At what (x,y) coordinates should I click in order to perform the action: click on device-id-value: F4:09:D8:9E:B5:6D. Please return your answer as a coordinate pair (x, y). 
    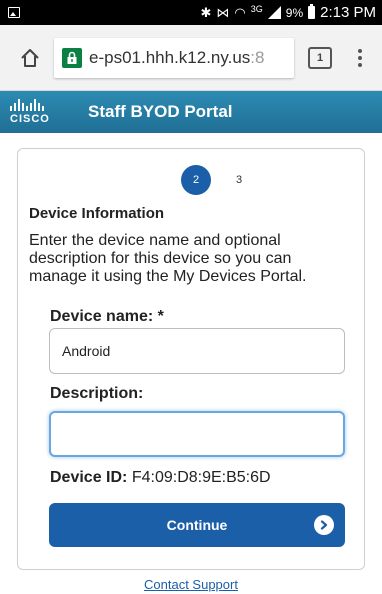
    Looking at the image, I should click on (201, 477).